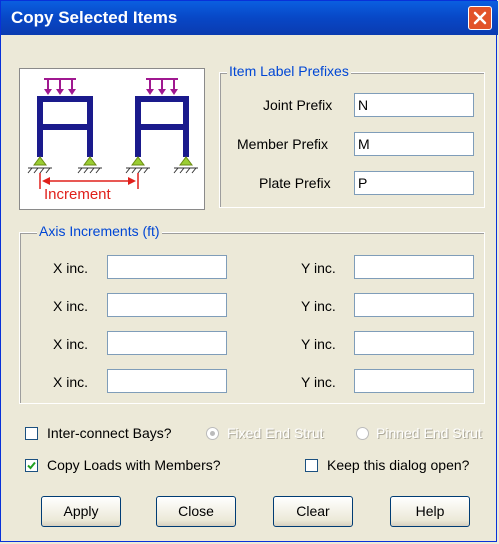 This screenshot has height=544, width=499. I want to click on checkmark-icon, so click(31, 465).